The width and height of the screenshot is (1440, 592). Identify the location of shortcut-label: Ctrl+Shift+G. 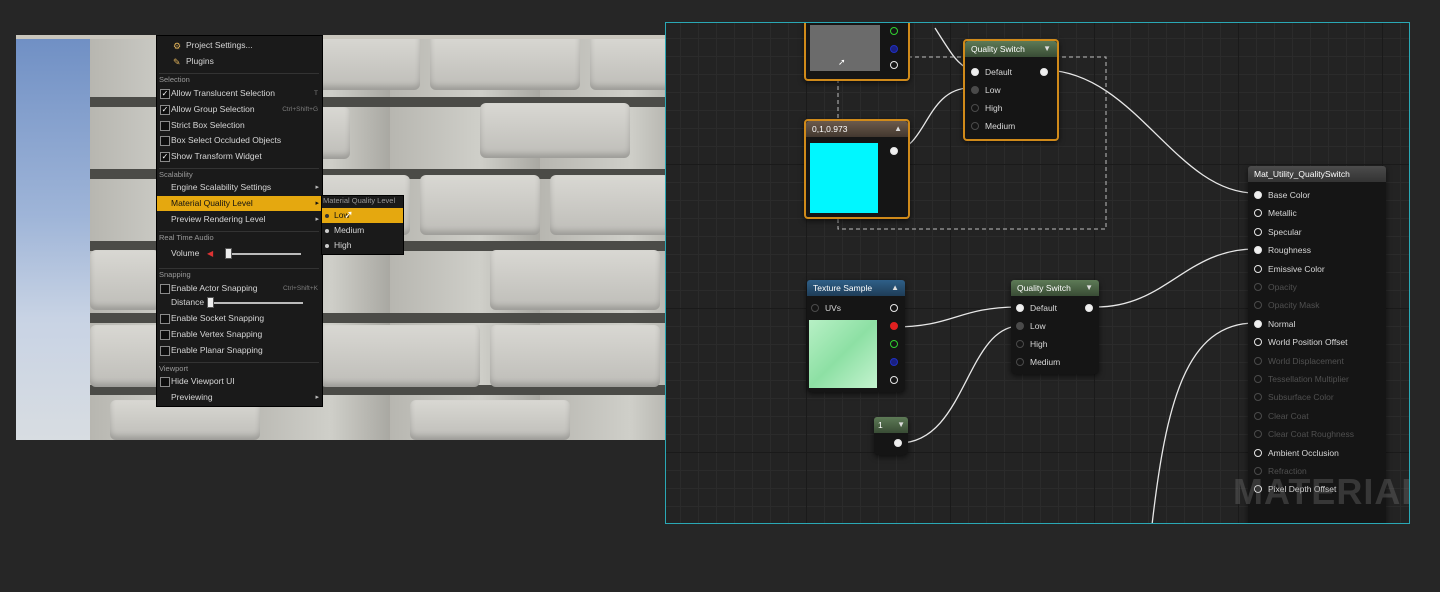
(300, 109).